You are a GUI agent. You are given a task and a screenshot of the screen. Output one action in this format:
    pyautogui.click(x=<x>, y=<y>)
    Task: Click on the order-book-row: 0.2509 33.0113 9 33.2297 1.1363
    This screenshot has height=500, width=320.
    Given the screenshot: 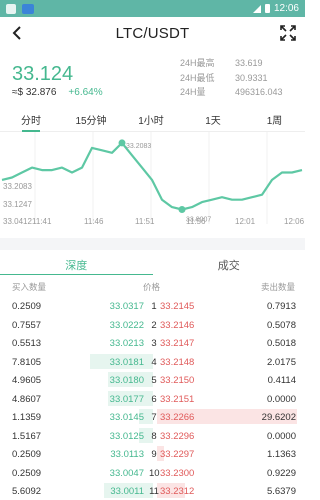 What is the action you would take?
    pyautogui.click(x=152, y=453)
    